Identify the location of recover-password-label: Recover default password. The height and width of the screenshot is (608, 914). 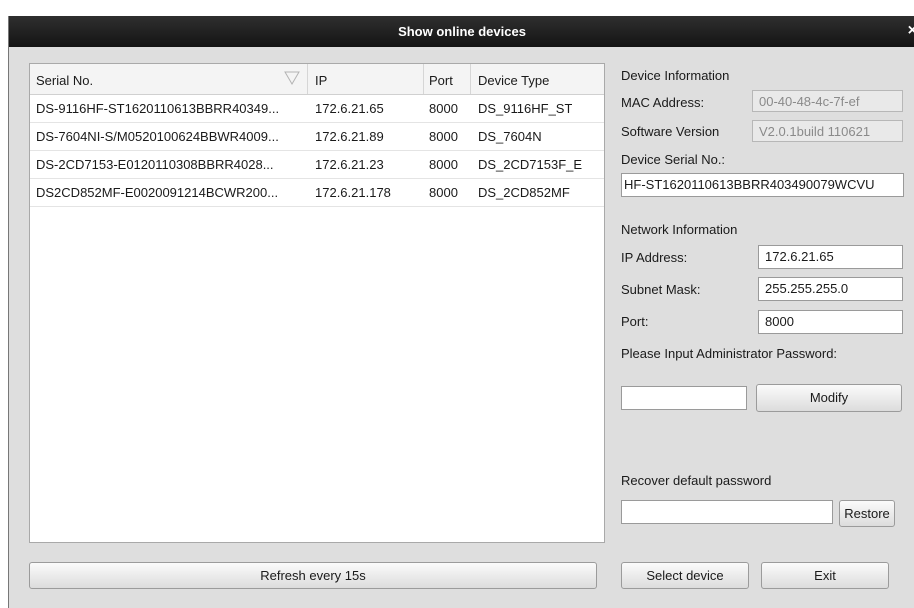
(696, 480).